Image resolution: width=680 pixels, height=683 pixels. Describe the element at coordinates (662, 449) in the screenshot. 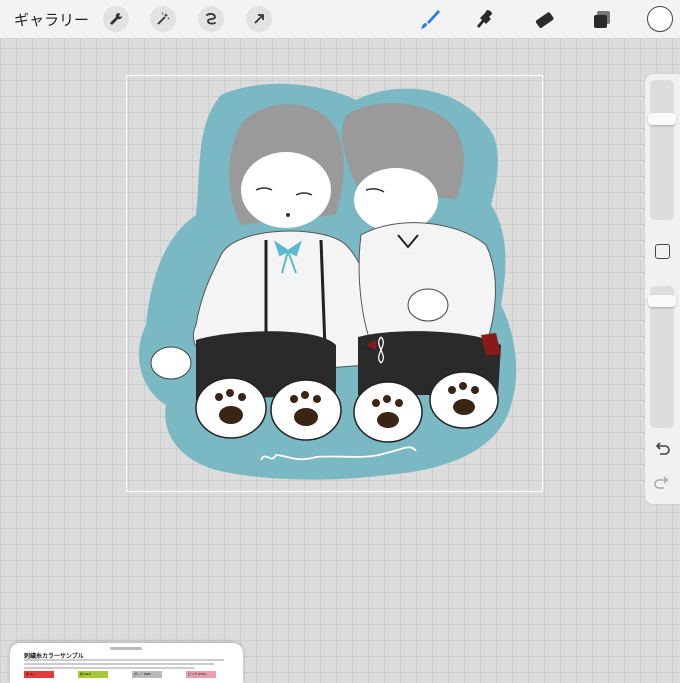

I see `undo-icon` at that location.